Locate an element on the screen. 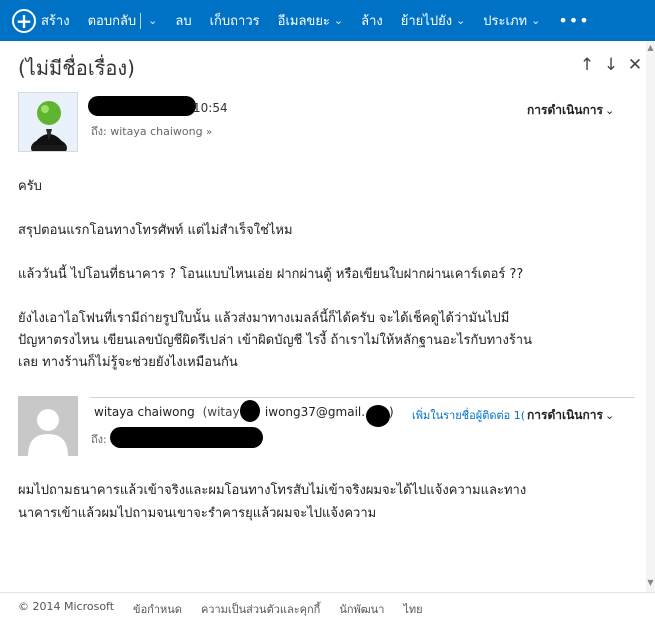 The height and width of the screenshot is (621, 655). sender-avatar-placeholder is located at coordinates (48, 426).